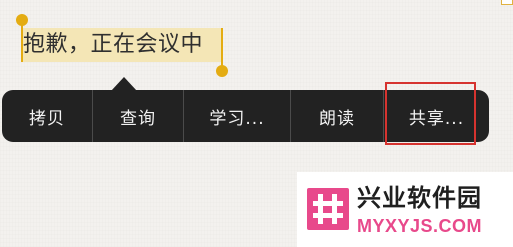  I want to click on watermark-title: 兴业软件园, so click(419, 198).